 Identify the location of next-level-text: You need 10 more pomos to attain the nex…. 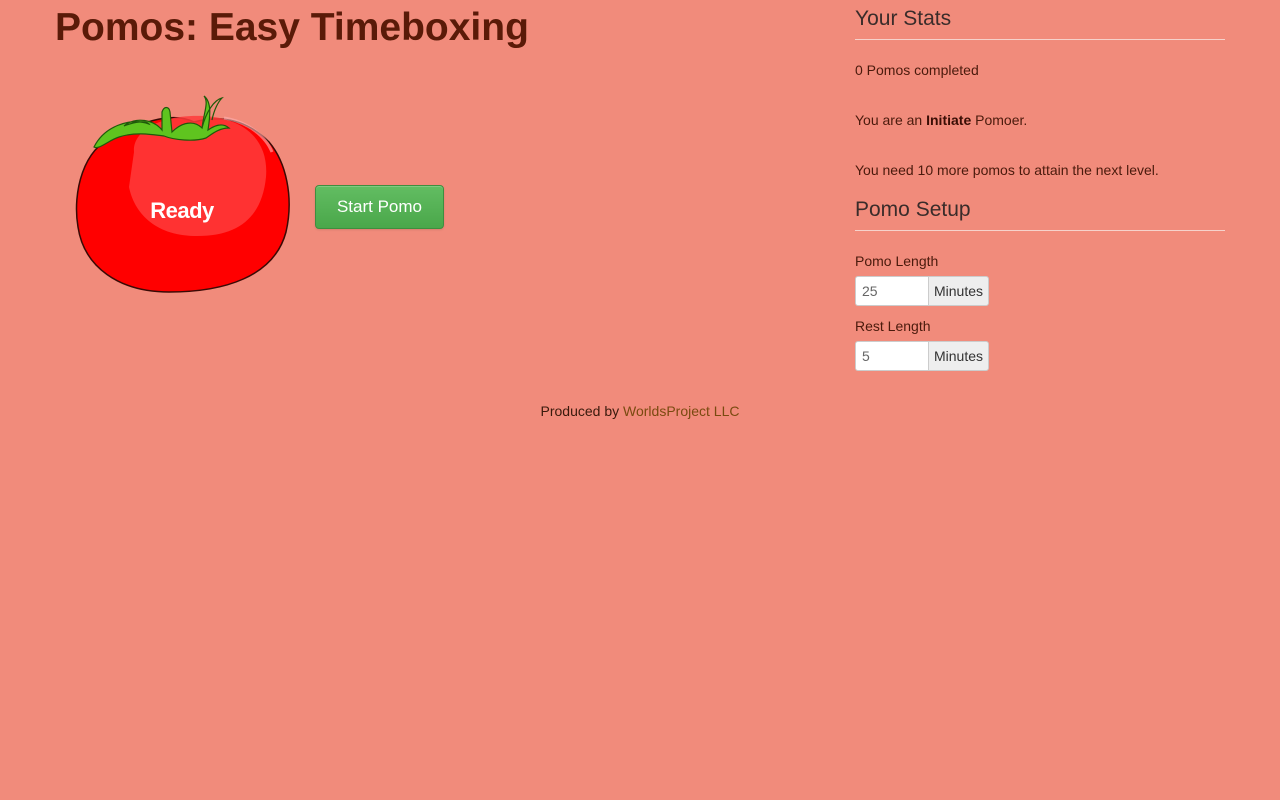
(1007, 170).